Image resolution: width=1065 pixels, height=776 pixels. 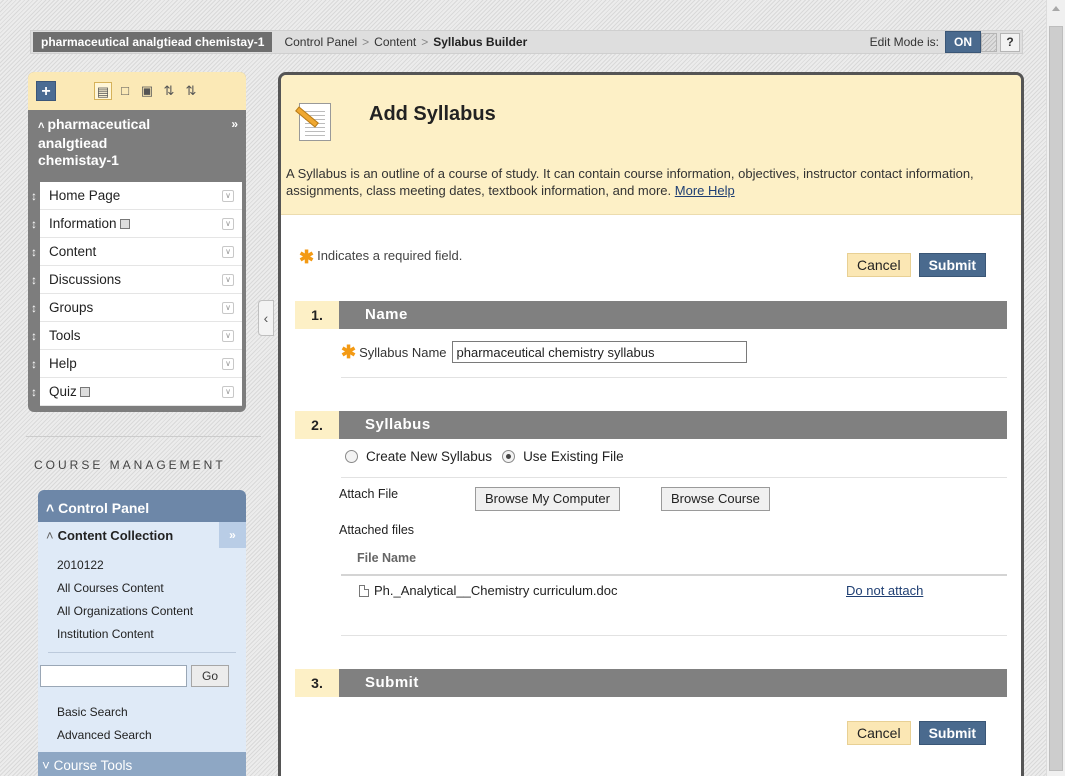 What do you see at coordinates (429, 456) in the screenshot?
I see `create-new-label: Create New Syllabus` at bounding box center [429, 456].